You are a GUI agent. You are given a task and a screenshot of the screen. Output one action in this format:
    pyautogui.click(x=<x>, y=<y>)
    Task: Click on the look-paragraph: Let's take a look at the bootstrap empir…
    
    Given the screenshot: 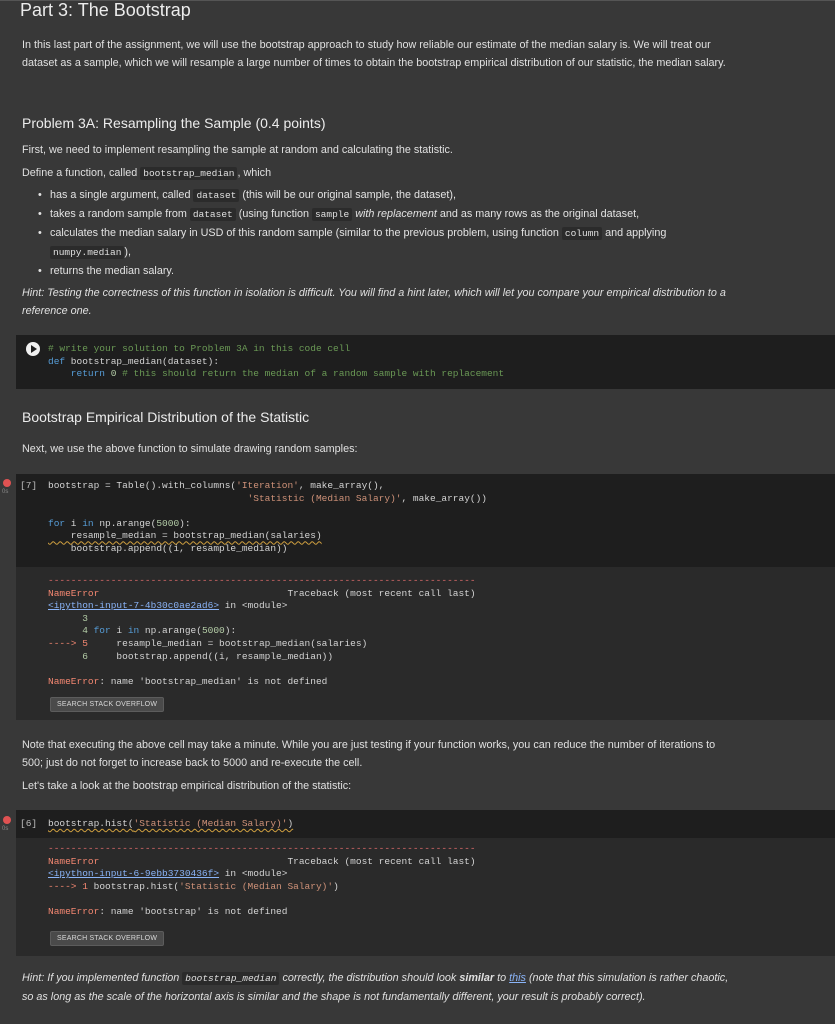 What is the action you would take?
    pyautogui.click(x=187, y=786)
    